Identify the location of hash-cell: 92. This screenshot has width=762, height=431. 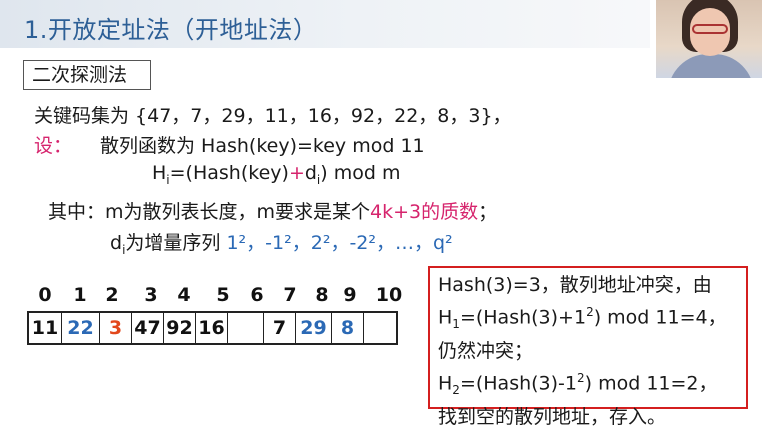
(180, 328).